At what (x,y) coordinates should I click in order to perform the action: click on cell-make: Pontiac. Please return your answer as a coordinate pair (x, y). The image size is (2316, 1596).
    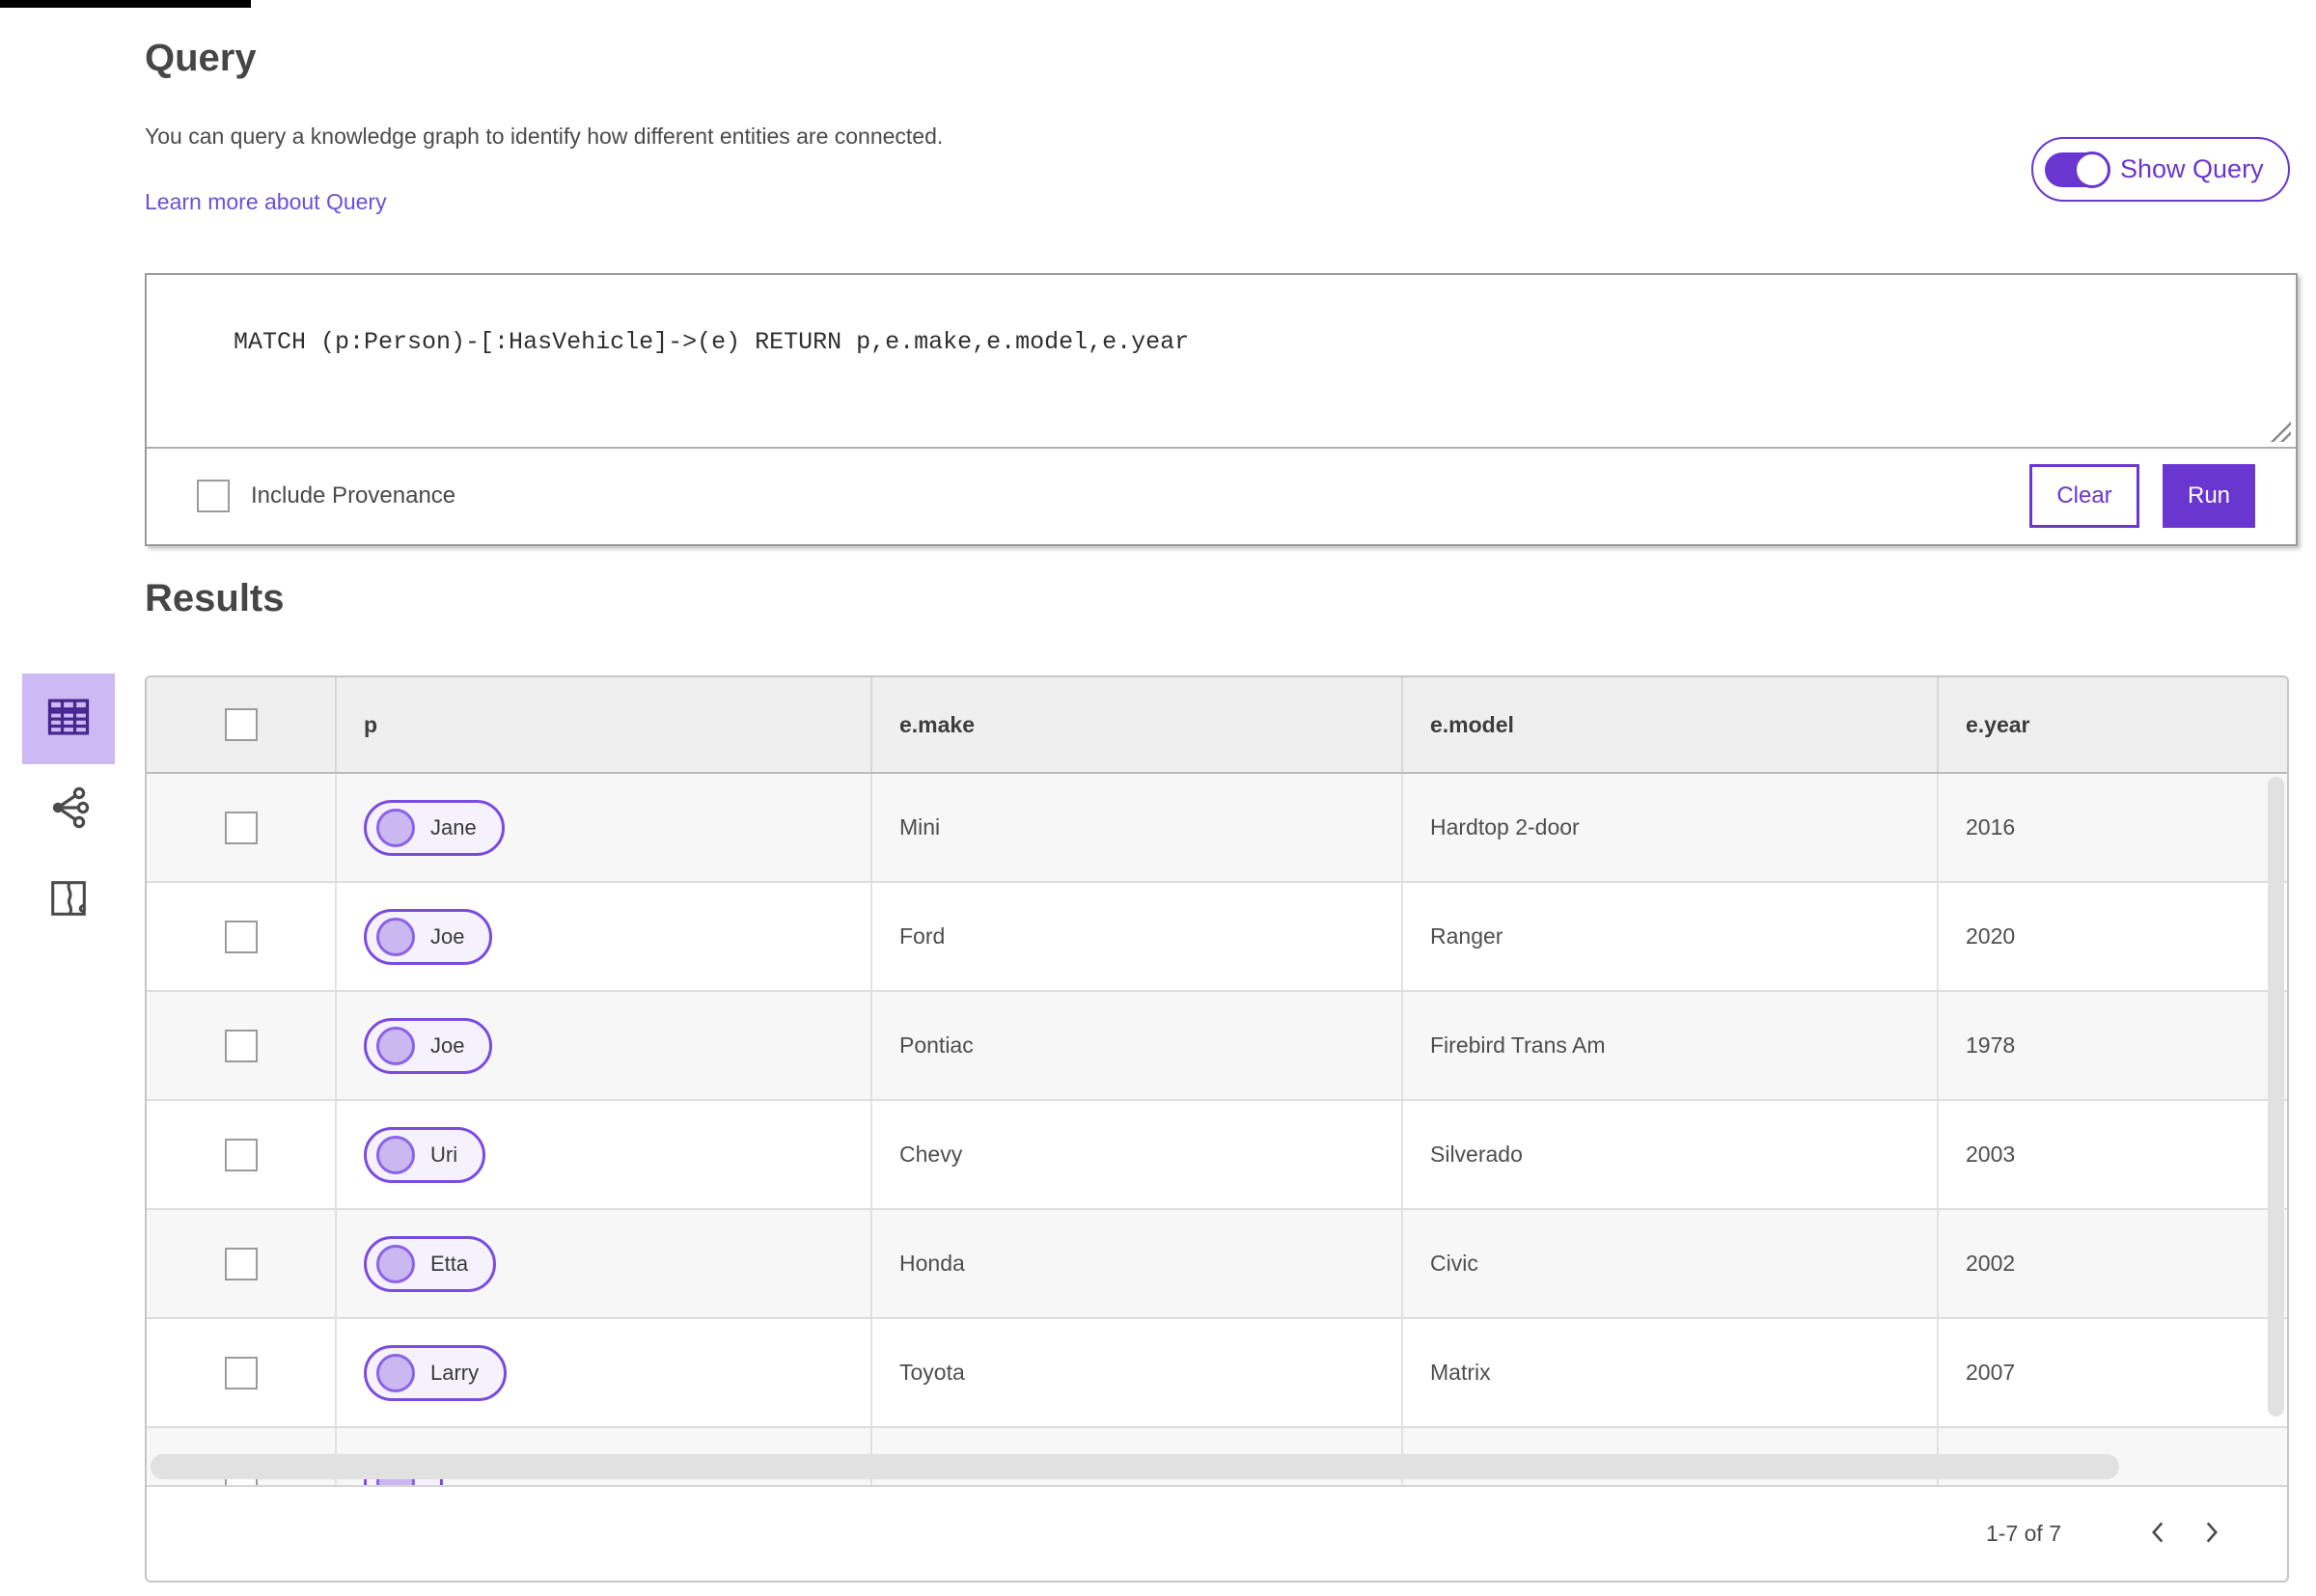
    Looking at the image, I should click on (1135, 1046).